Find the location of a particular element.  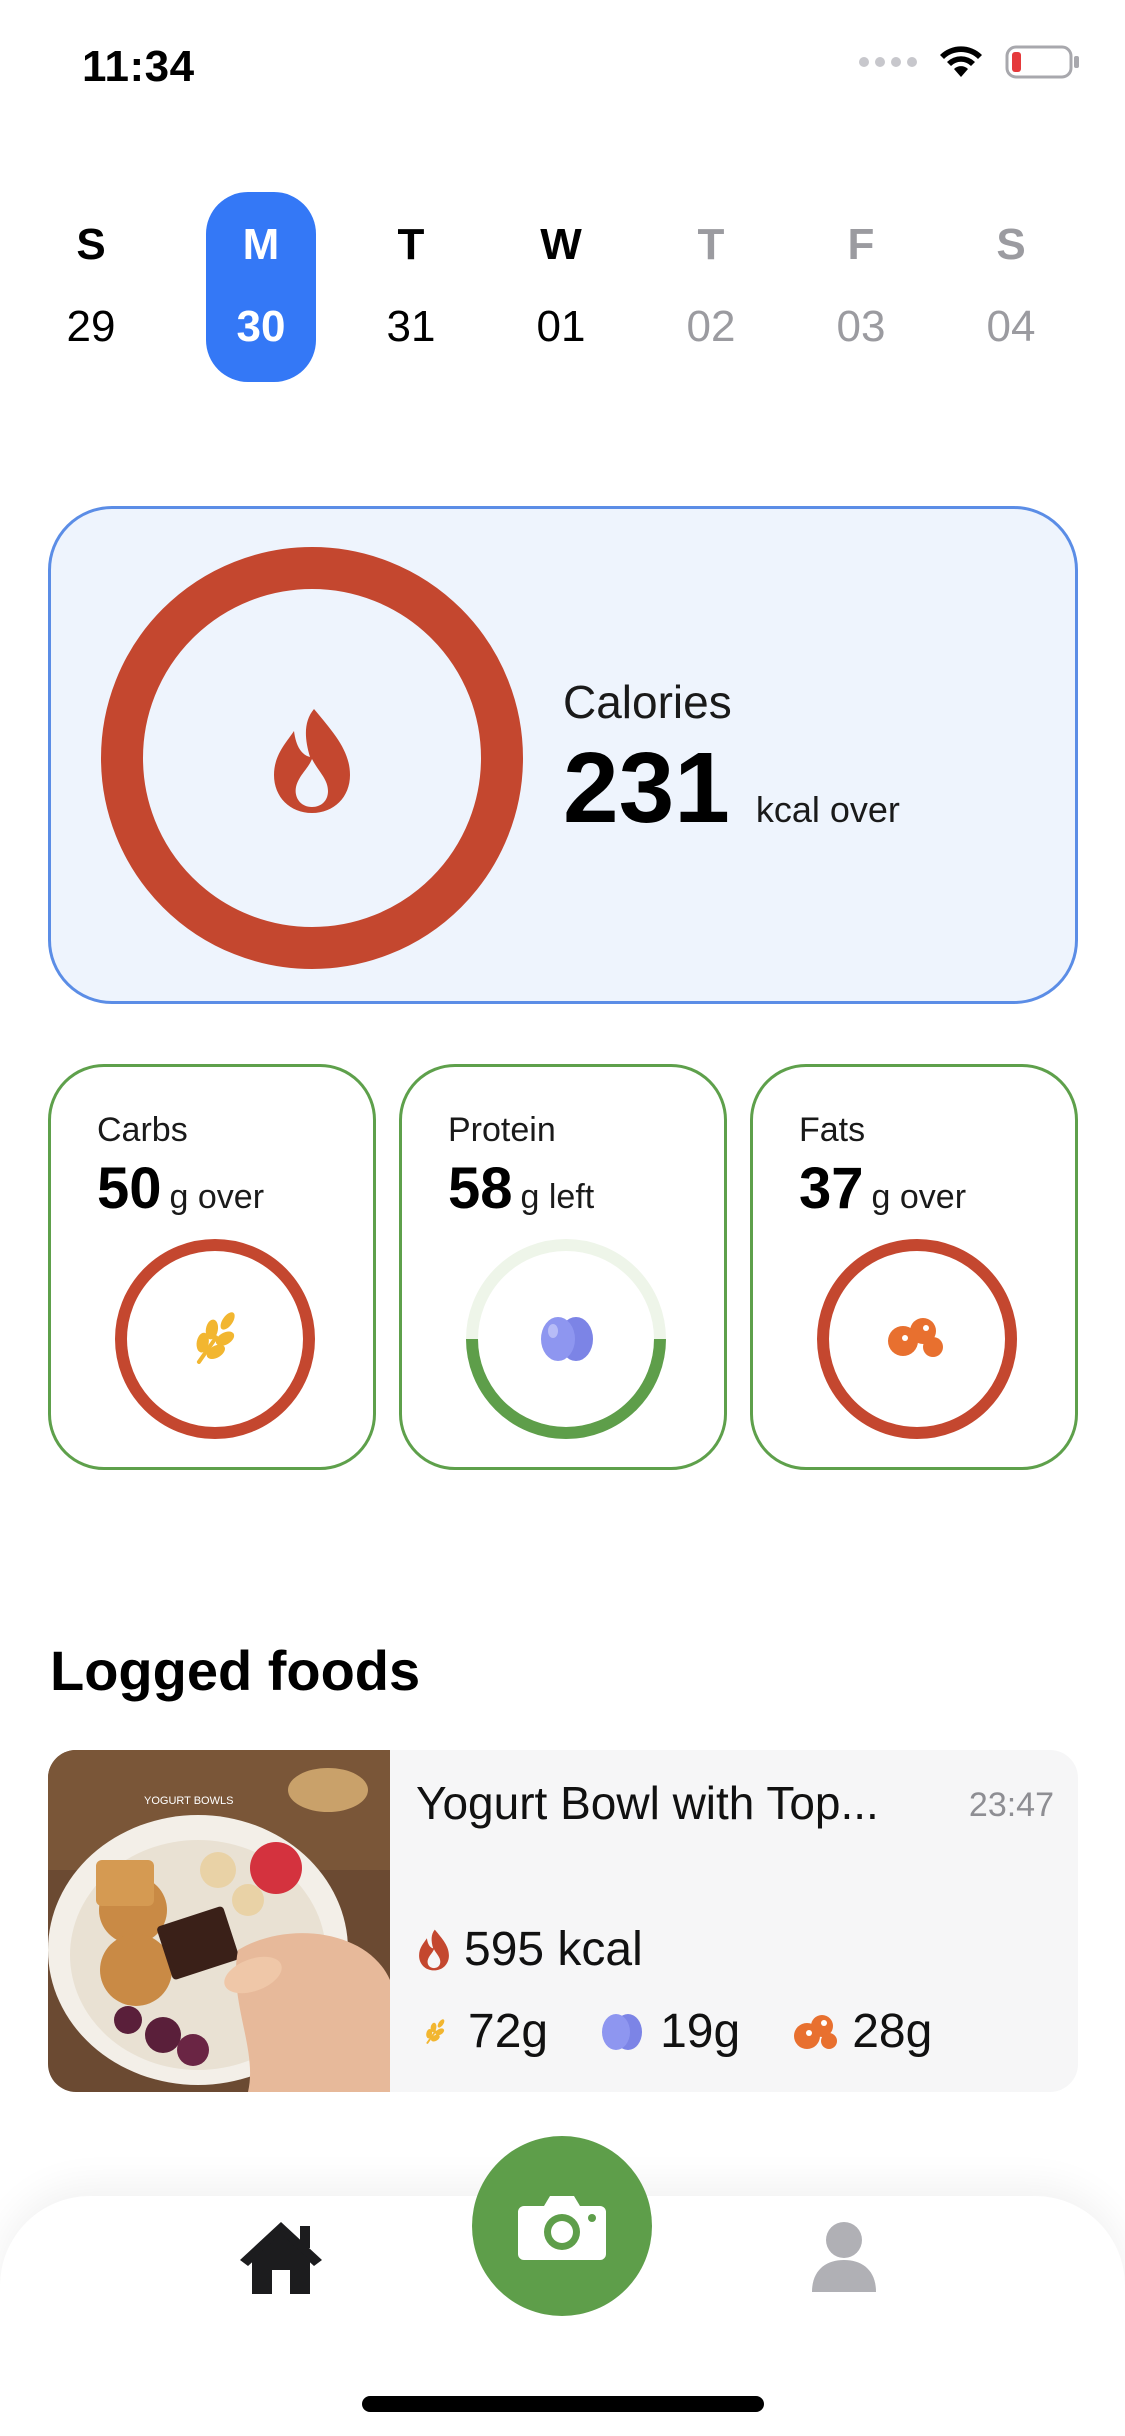

home-indicator is located at coordinates (563, 2404).